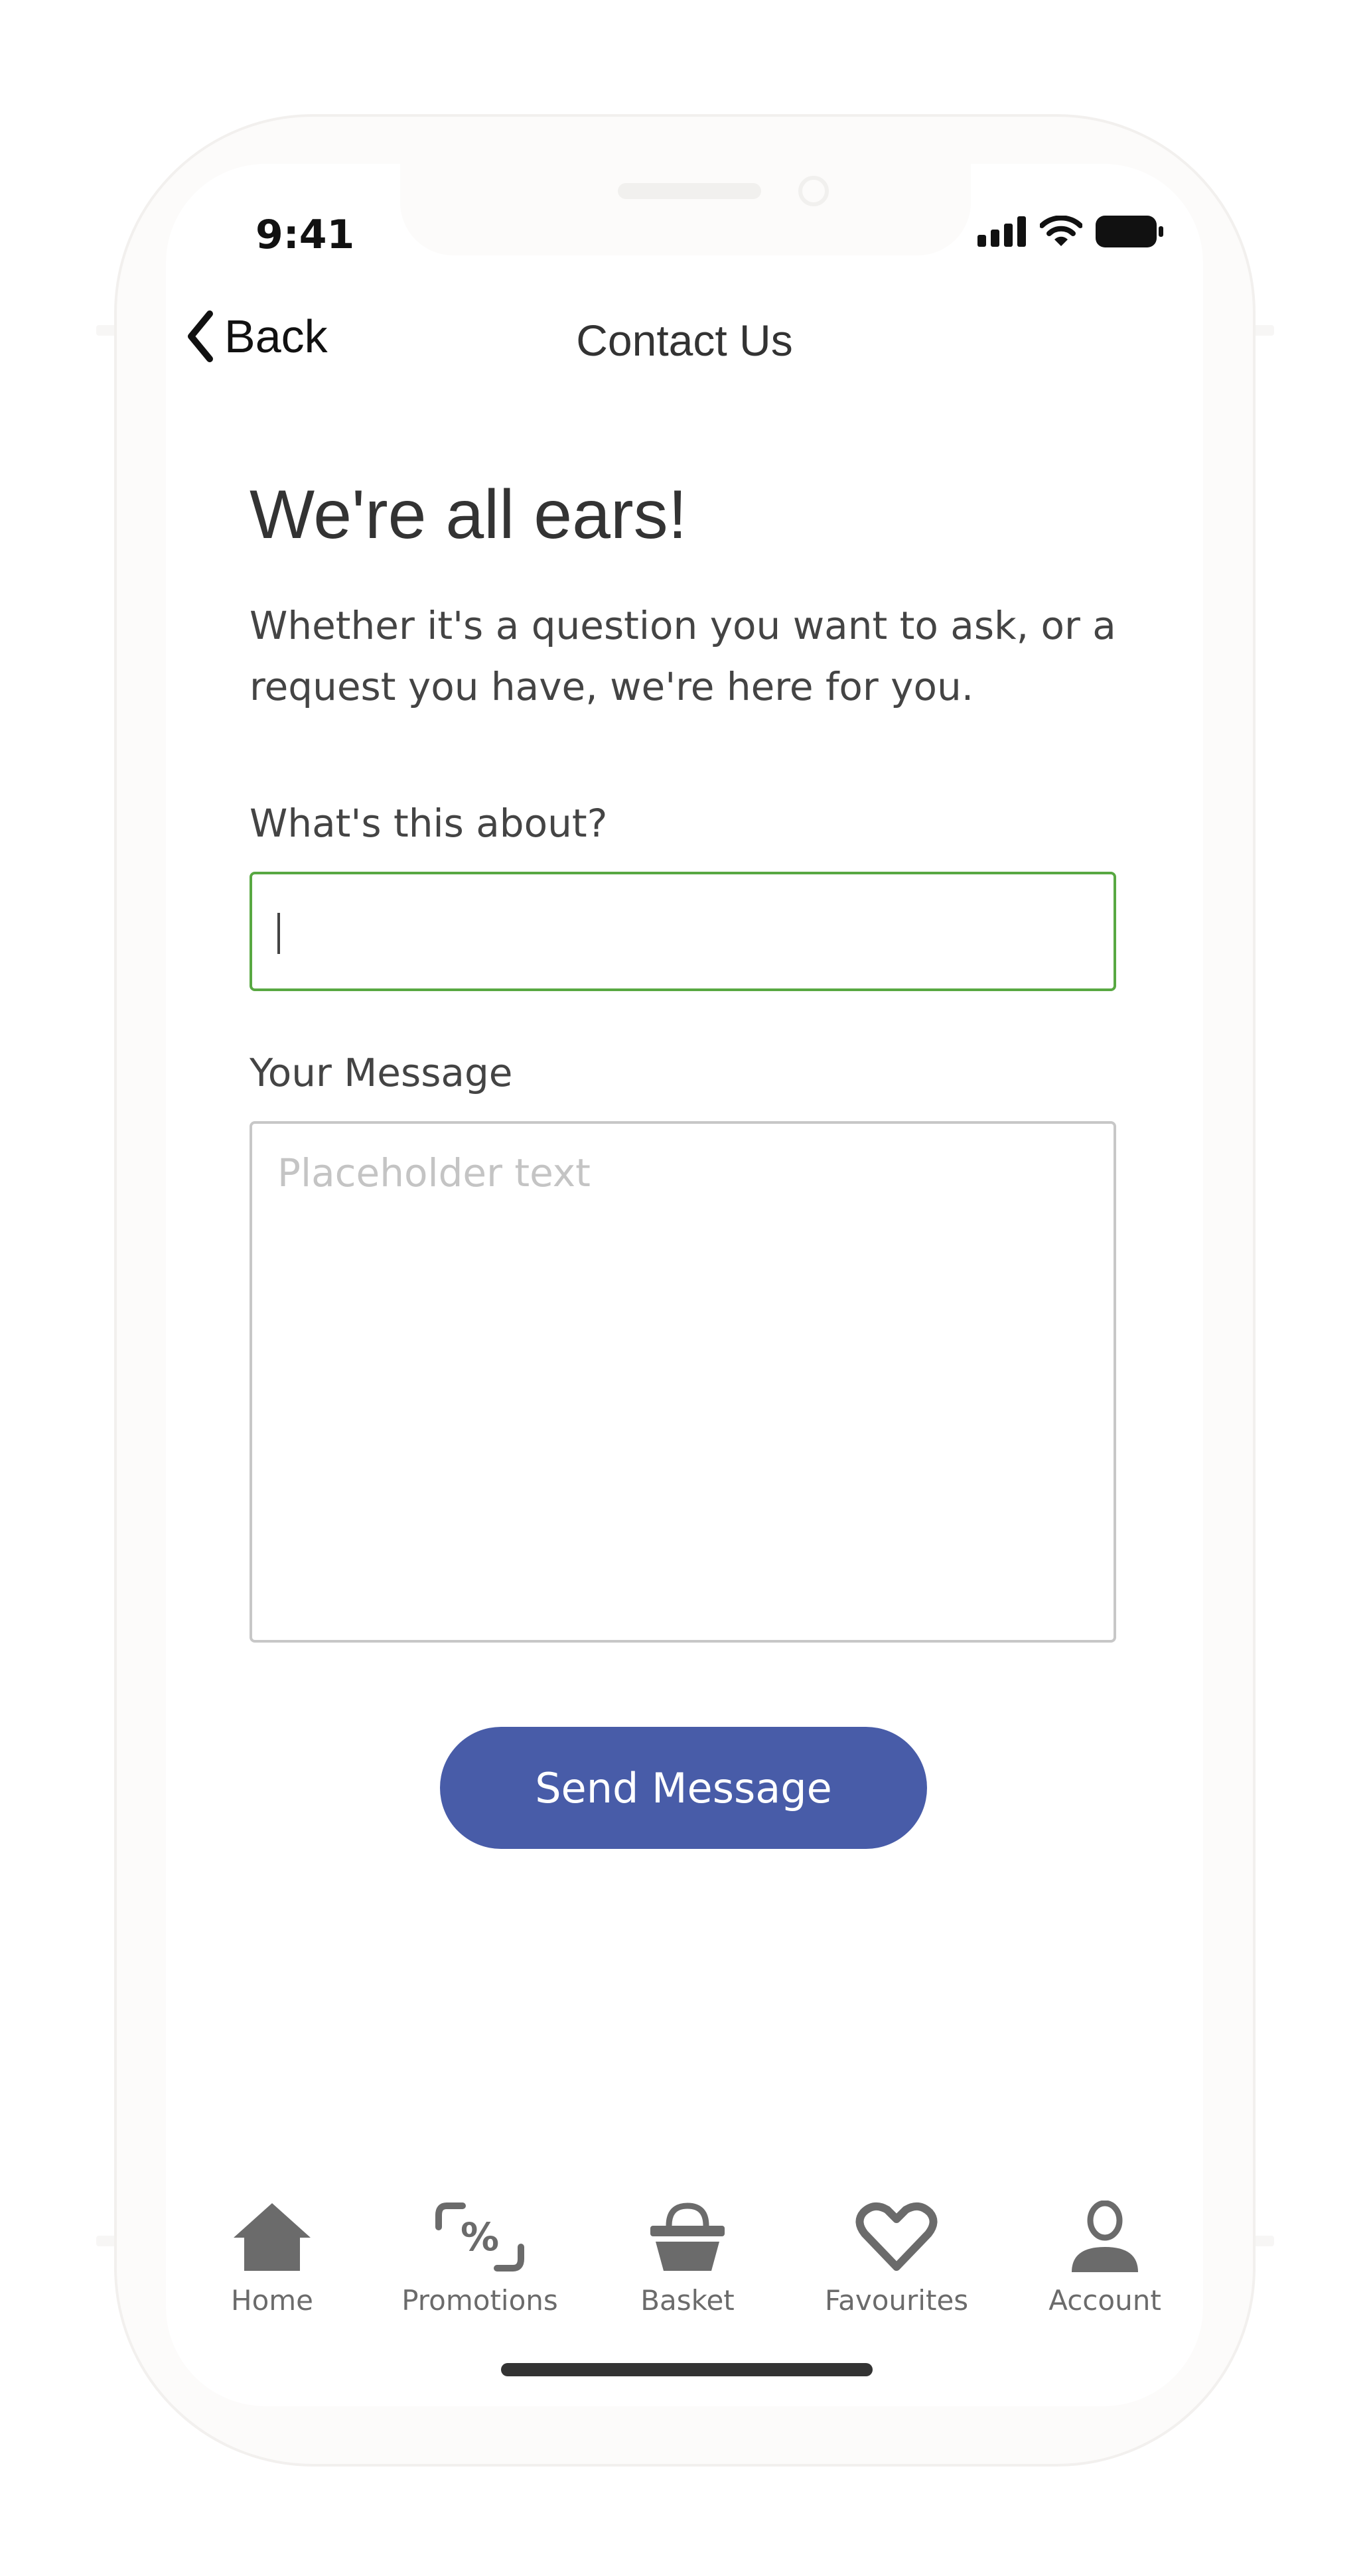 The image size is (1369, 2576). I want to click on text-cursor, so click(279, 933).